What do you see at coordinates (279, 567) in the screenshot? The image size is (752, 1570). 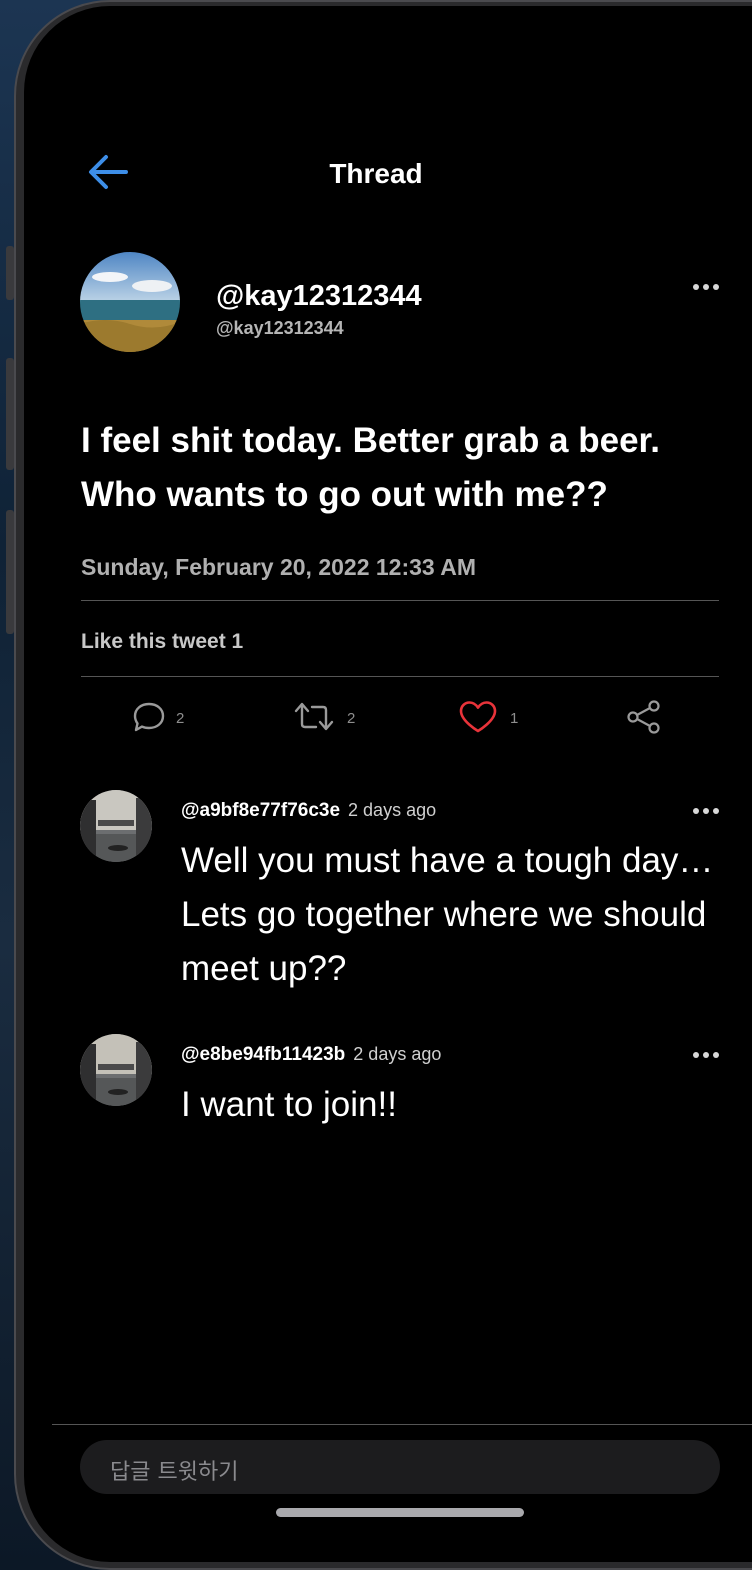 I see `tweet-date: Sunday, February 20, 2022 12:33 AM` at bounding box center [279, 567].